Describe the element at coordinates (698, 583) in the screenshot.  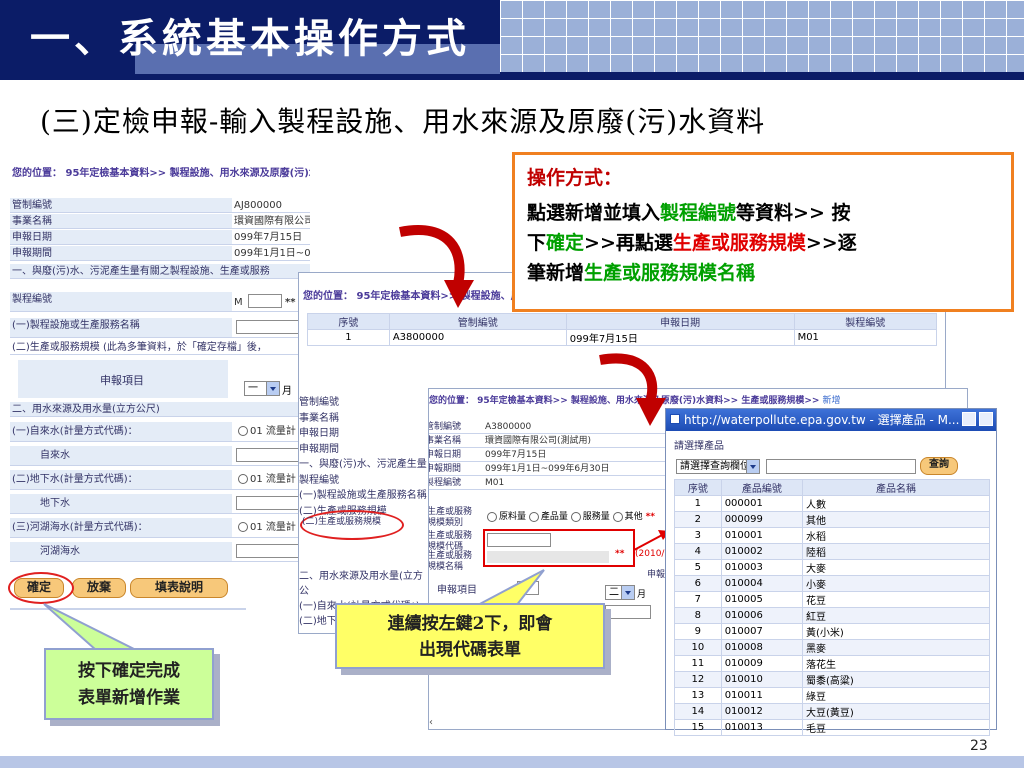
I see `table-cell: 6` at that location.